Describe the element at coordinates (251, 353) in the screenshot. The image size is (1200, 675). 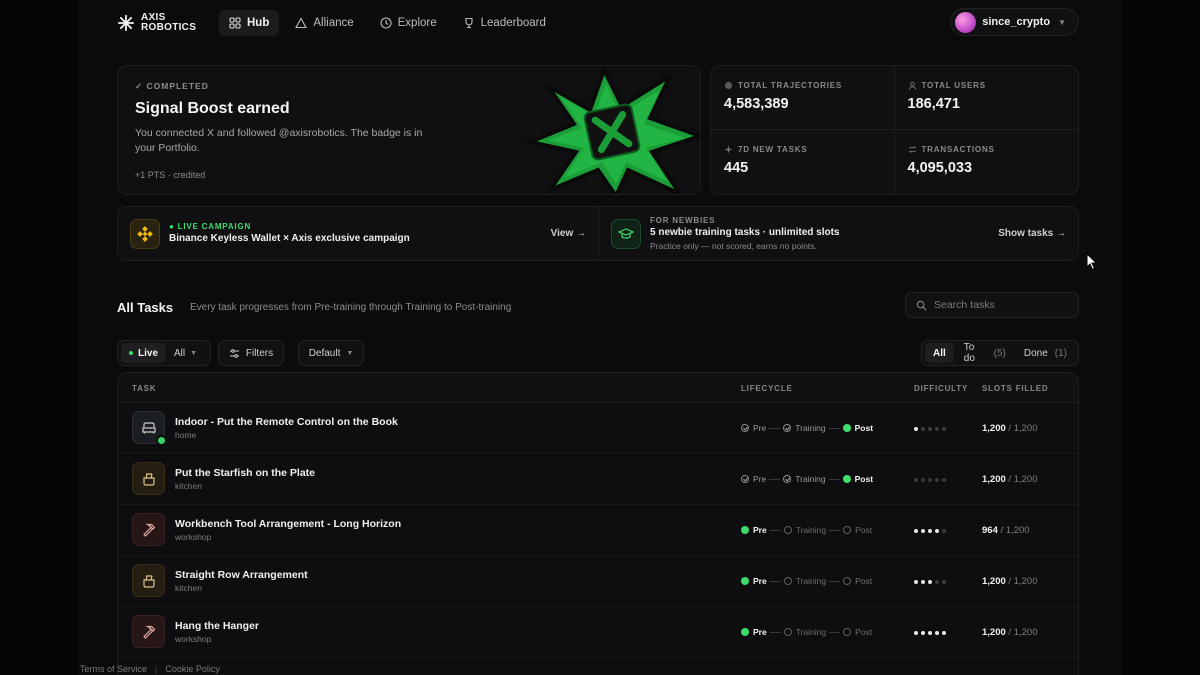
I see `filters-button: Filters` at that location.